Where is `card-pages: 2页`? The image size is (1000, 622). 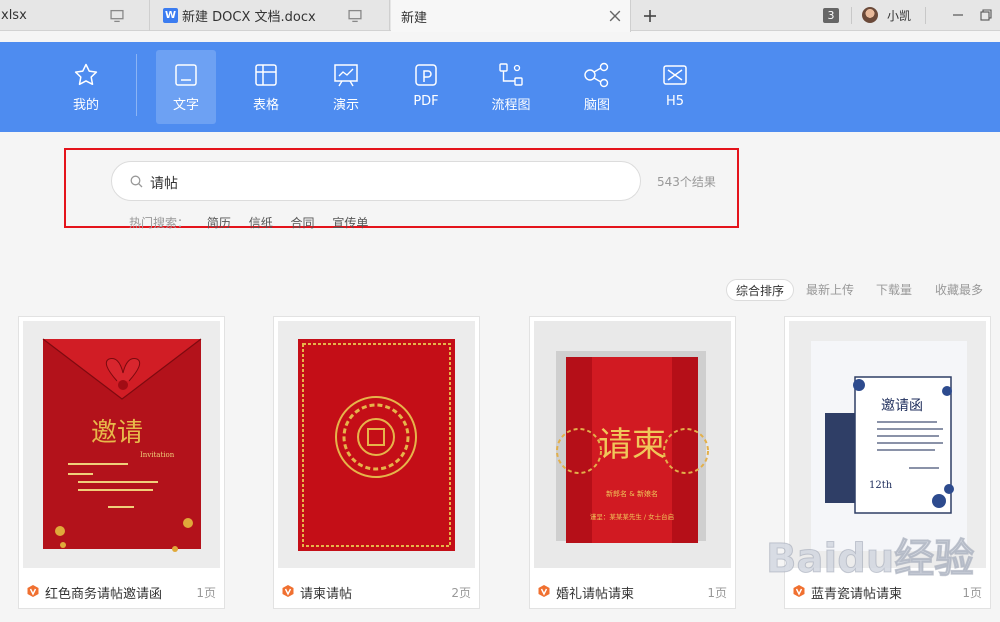 card-pages: 2页 is located at coordinates (461, 593).